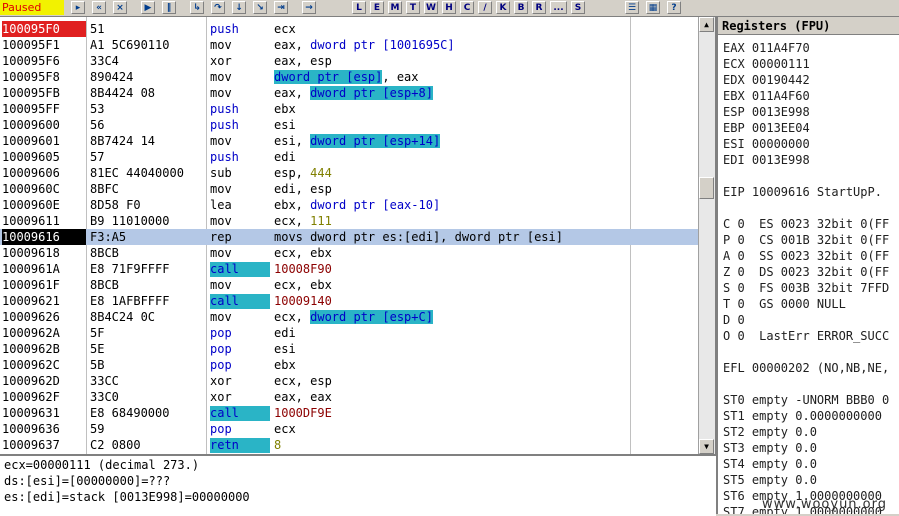 This screenshot has height=516, width=899. Describe the element at coordinates (78, 7) in the screenshot. I see `open-icon: ▸` at that location.